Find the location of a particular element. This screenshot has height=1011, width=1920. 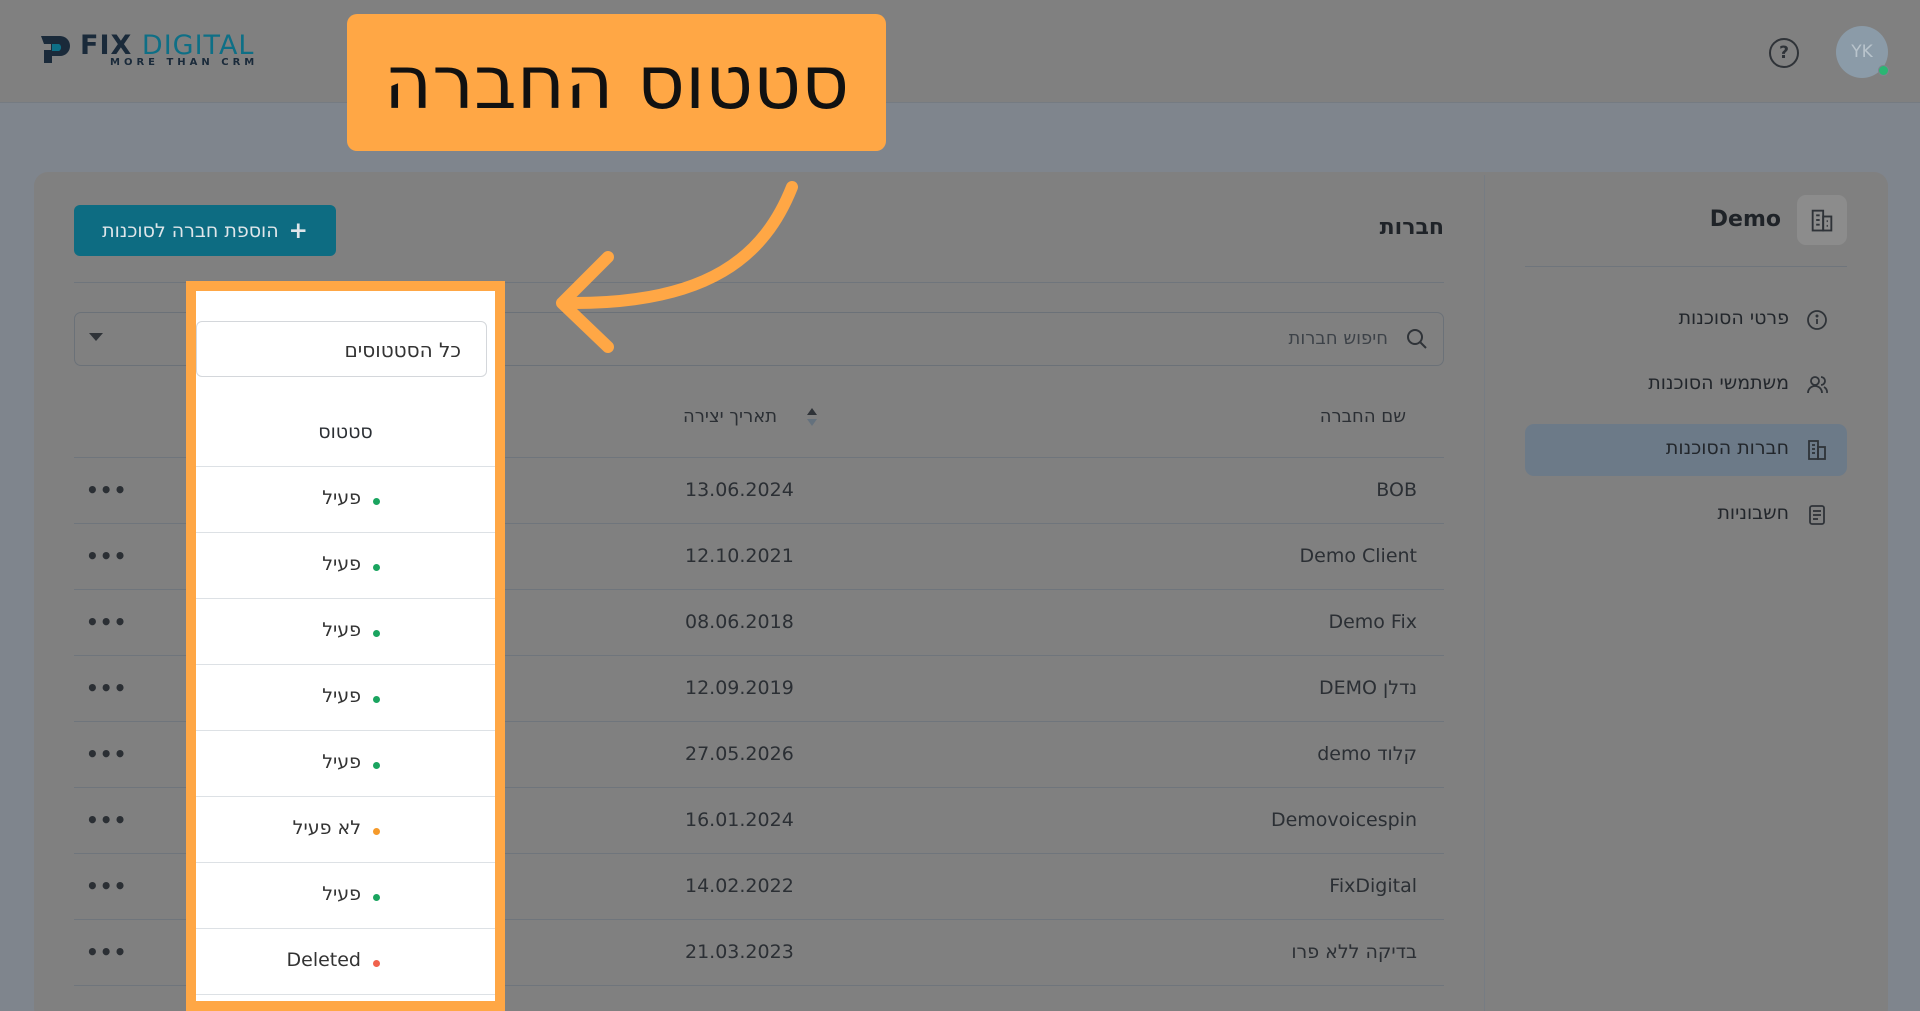

sidebar-header: Demo is located at coordinates (1686, 231).